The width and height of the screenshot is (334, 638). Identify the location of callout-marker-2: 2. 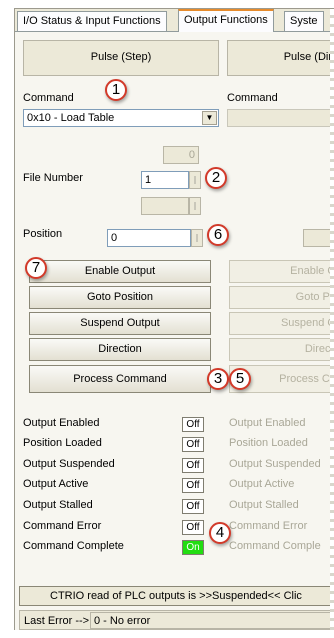
(216, 178).